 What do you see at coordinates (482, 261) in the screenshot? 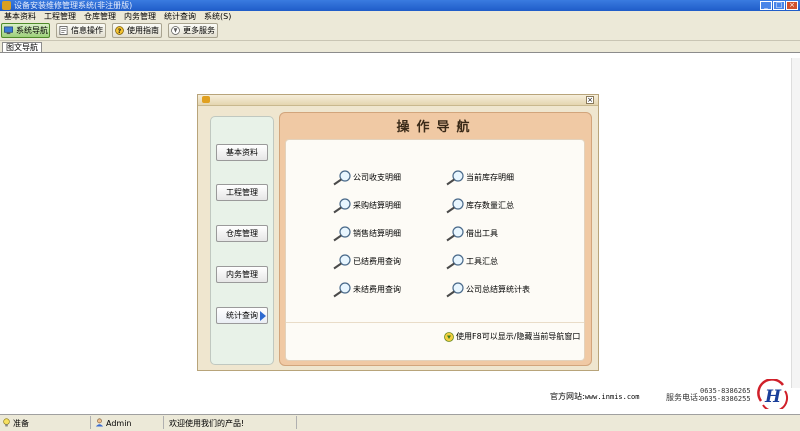
I see `link-label: 工具汇总` at bounding box center [482, 261].